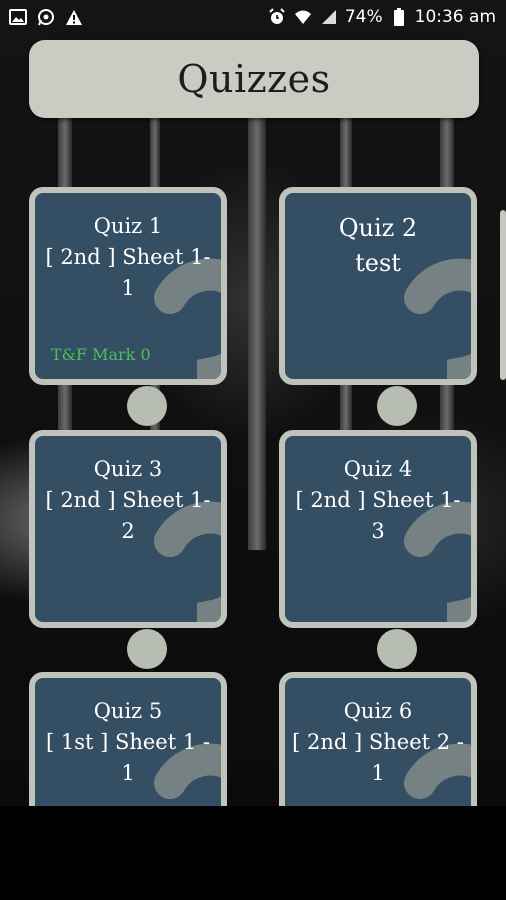 The width and height of the screenshot is (506, 900). Describe the element at coordinates (74, 17) in the screenshot. I see `warning-icon` at that location.